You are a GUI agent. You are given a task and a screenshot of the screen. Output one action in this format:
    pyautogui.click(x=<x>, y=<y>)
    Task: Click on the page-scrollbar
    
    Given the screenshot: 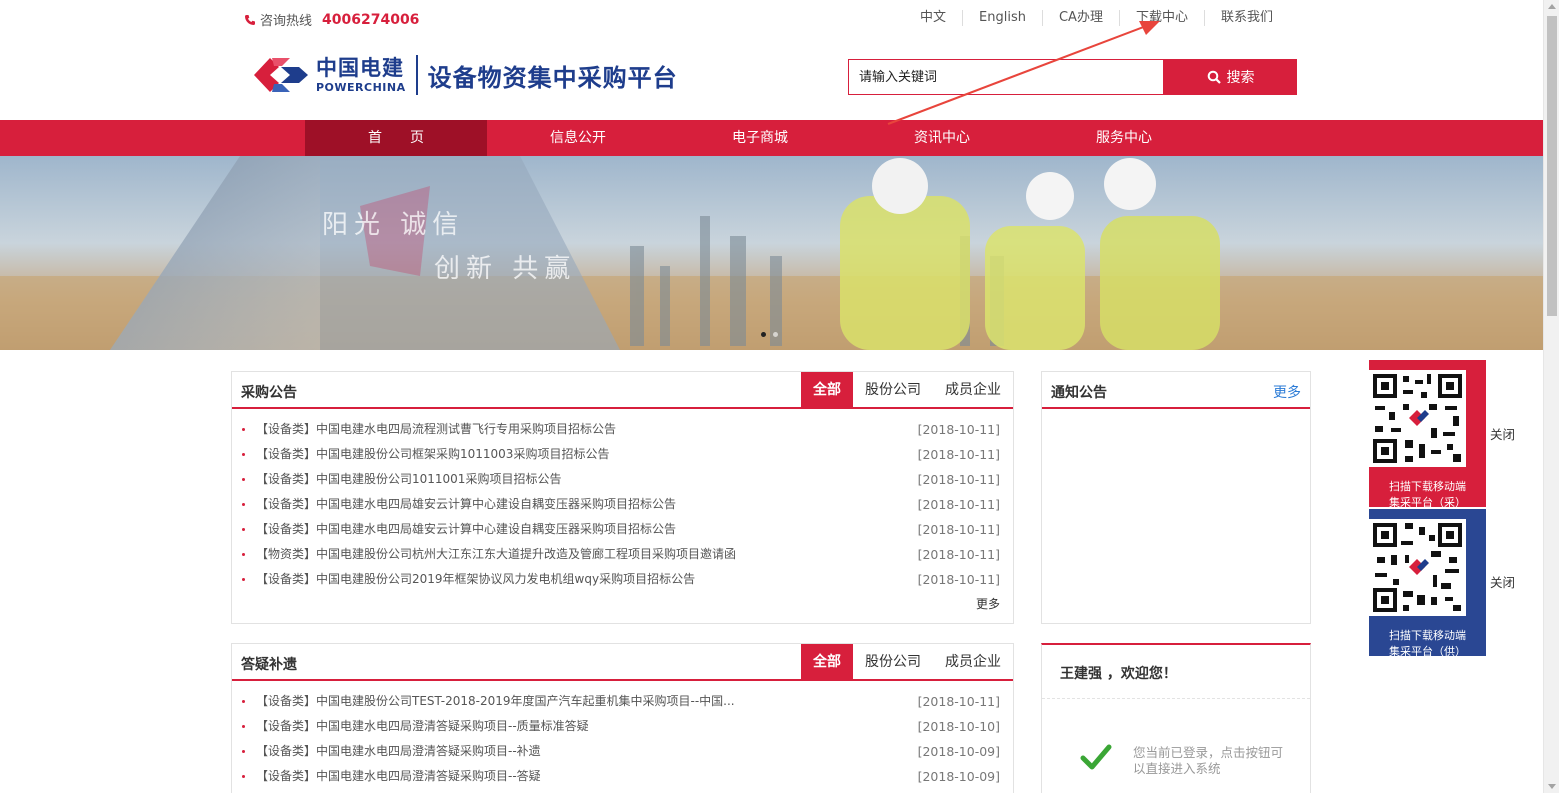 What is the action you would take?
    pyautogui.click(x=1551, y=396)
    